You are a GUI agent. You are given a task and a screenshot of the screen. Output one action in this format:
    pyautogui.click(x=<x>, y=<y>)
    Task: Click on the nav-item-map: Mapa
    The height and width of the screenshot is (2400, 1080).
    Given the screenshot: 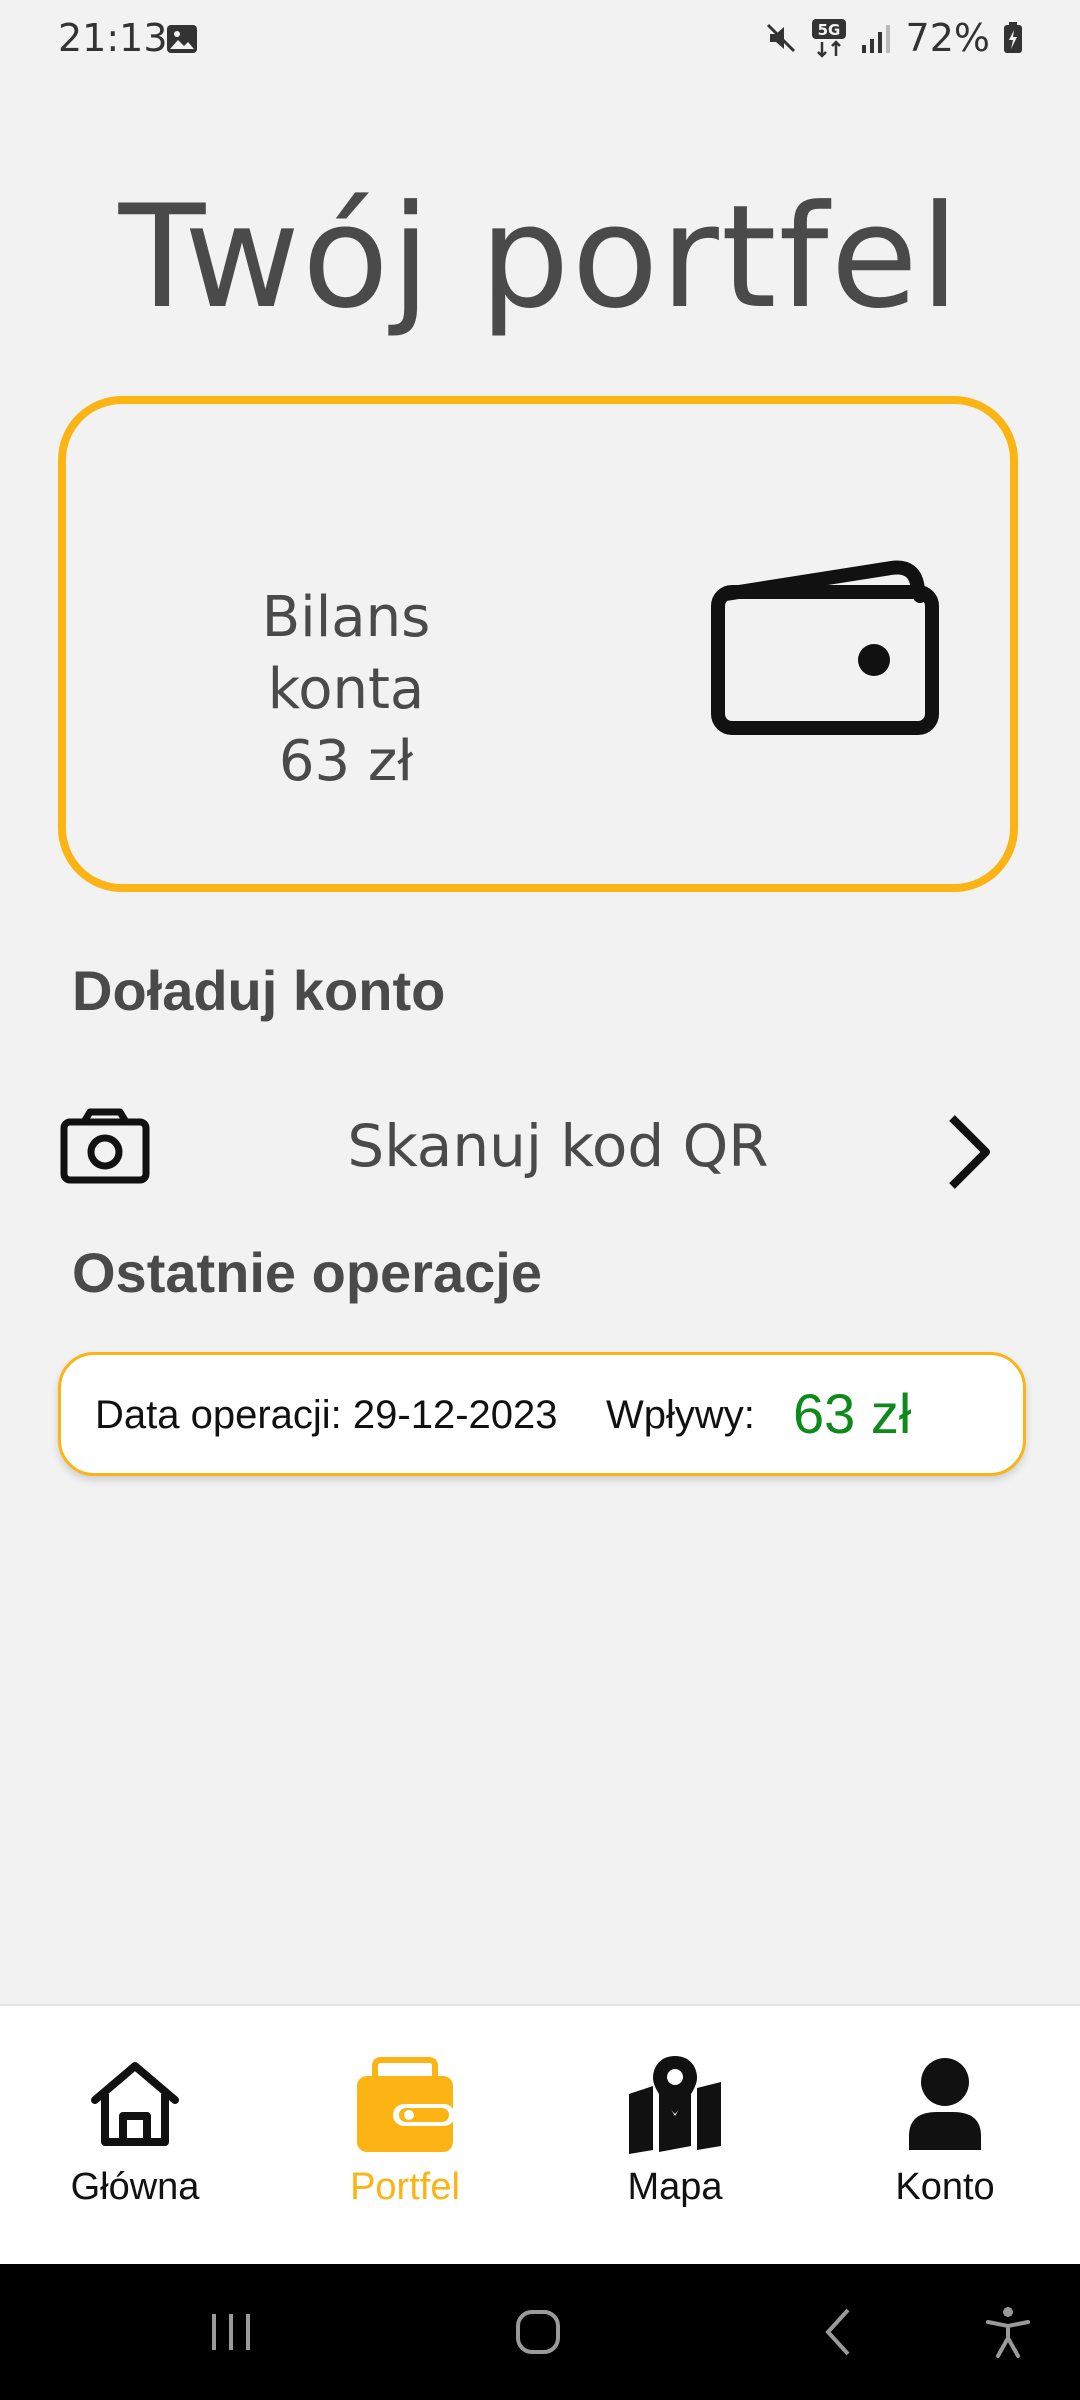 What is the action you would take?
    pyautogui.click(x=675, y=2136)
    